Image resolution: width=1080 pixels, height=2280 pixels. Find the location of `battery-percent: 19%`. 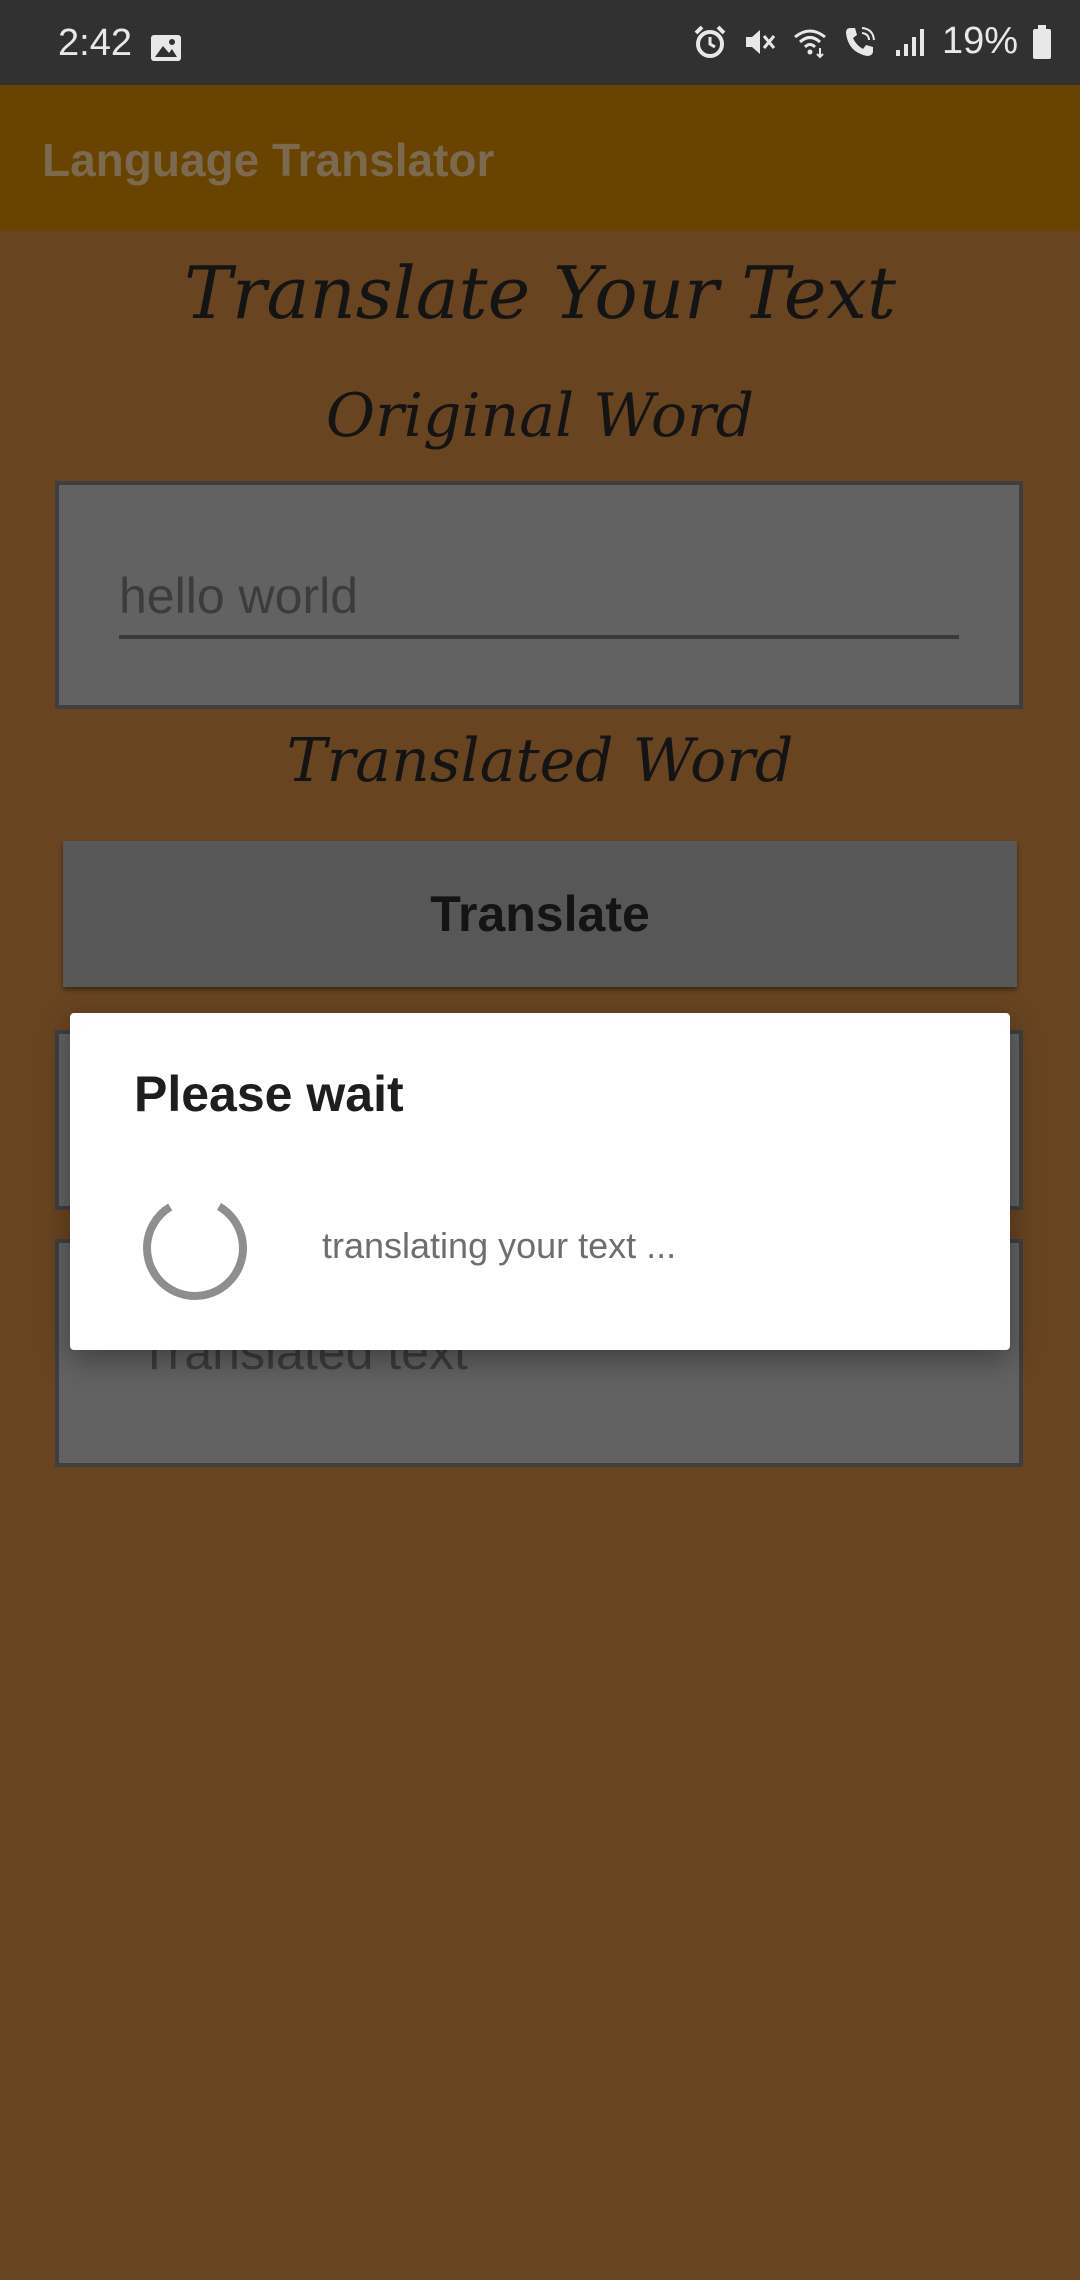

battery-percent: 19% is located at coordinates (979, 41).